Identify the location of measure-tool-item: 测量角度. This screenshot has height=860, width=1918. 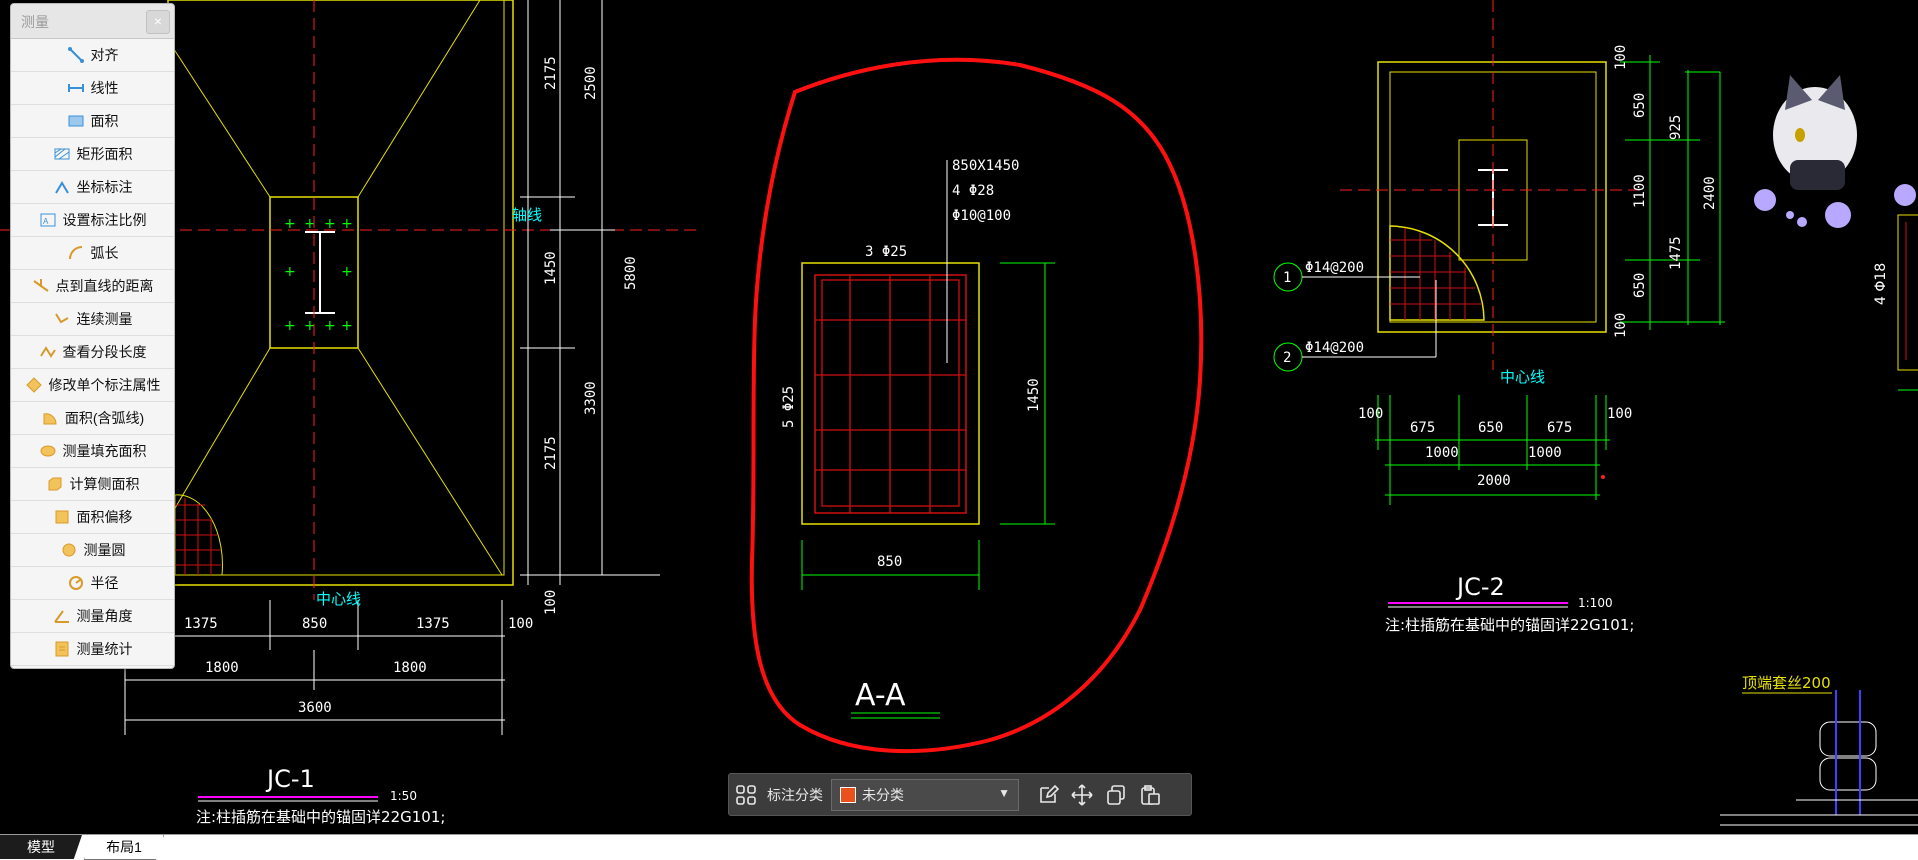
(92, 616).